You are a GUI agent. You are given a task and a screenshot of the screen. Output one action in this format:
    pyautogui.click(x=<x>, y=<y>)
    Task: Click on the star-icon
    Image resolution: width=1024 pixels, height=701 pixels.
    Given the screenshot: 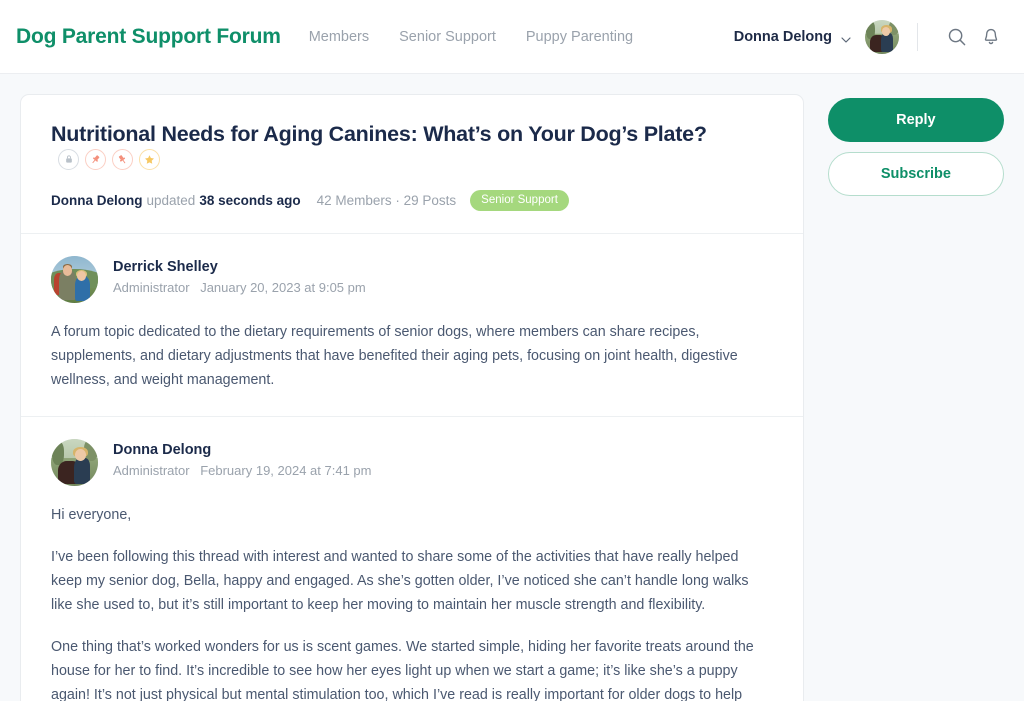 What is the action you would take?
    pyautogui.click(x=149, y=159)
    